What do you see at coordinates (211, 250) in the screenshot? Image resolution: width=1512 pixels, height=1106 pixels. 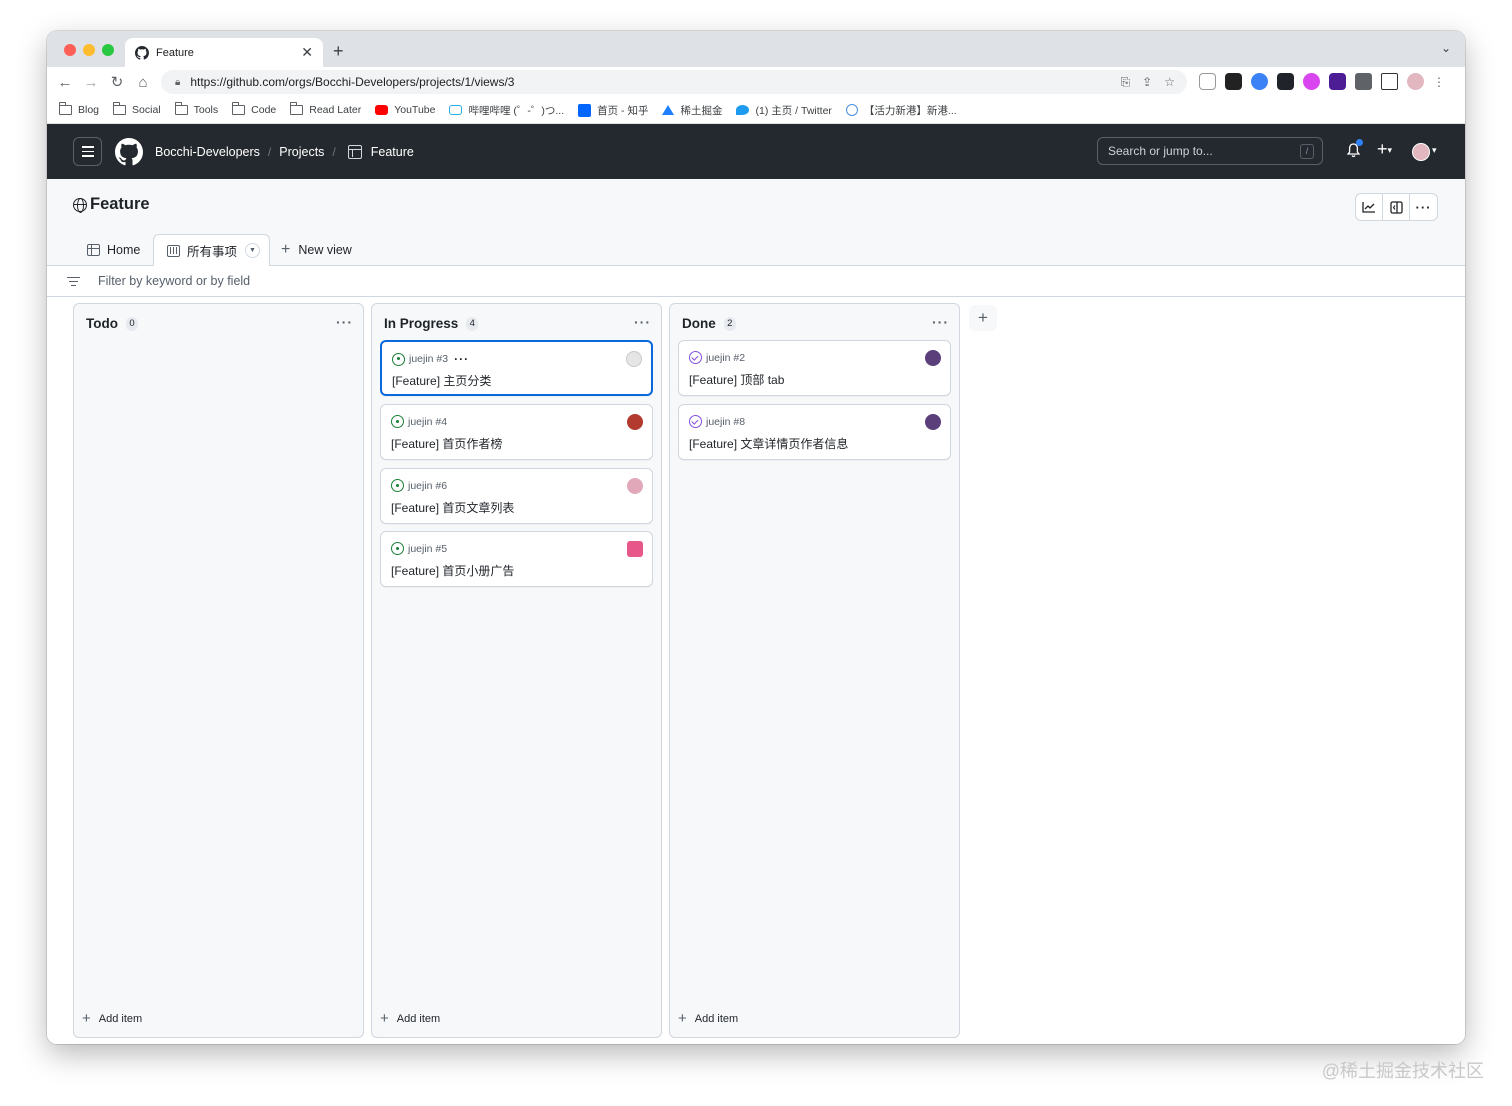 I see `tab-all-items: 所有事项 ▼` at bounding box center [211, 250].